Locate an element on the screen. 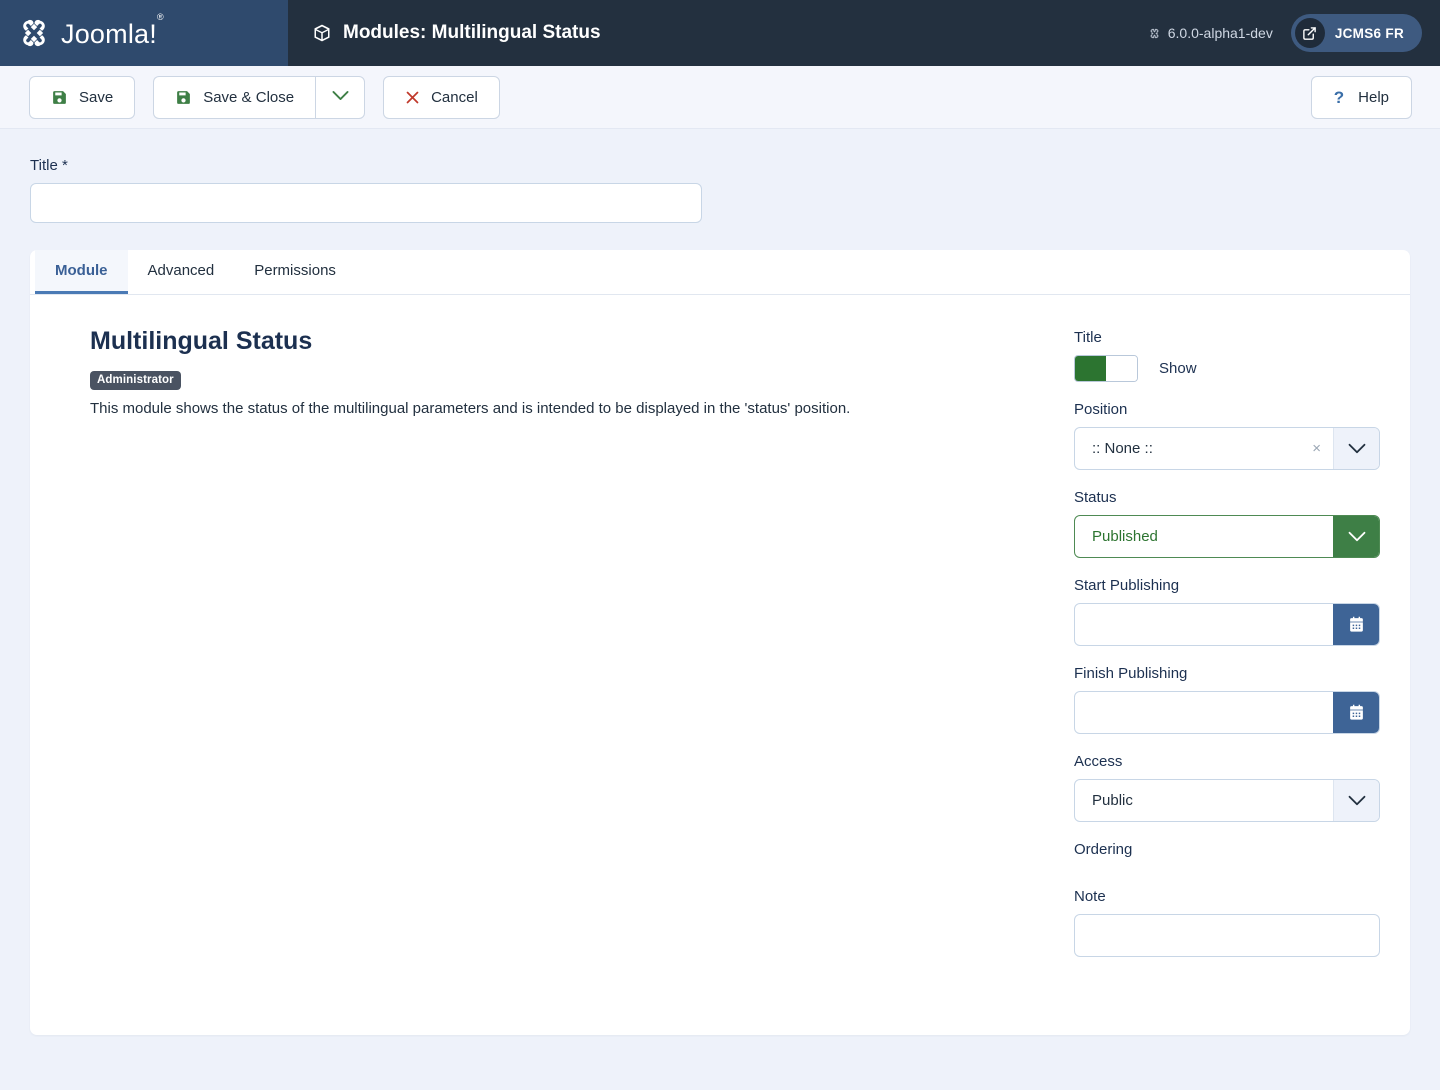 The width and height of the screenshot is (1440, 1090). save-options-dropdown-button is located at coordinates (340, 97).